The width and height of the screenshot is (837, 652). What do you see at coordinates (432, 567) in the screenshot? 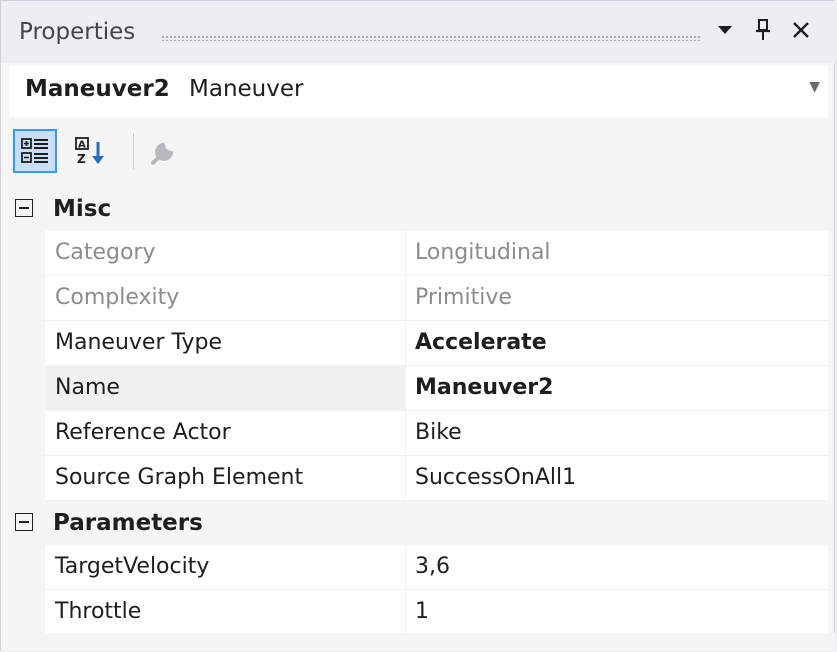
I see `property-value: 3,6` at bounding box center [432, 567].